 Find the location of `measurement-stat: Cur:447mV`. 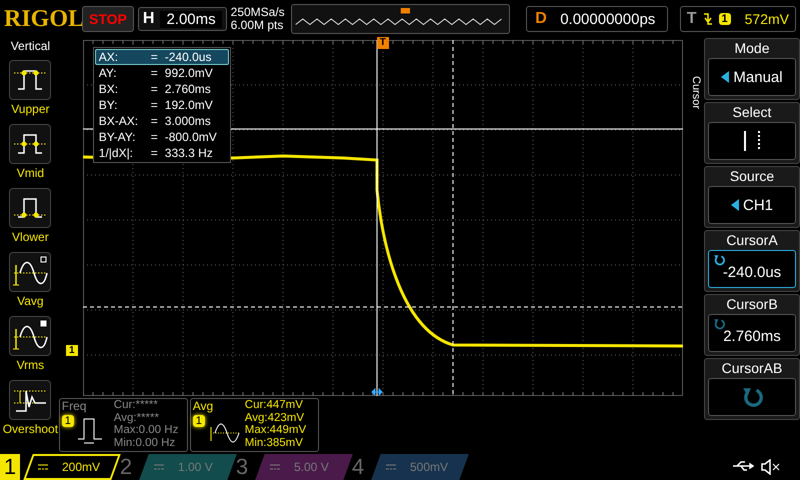

measurement-stat: Cur:447mV is located at coordinates (274, 405).